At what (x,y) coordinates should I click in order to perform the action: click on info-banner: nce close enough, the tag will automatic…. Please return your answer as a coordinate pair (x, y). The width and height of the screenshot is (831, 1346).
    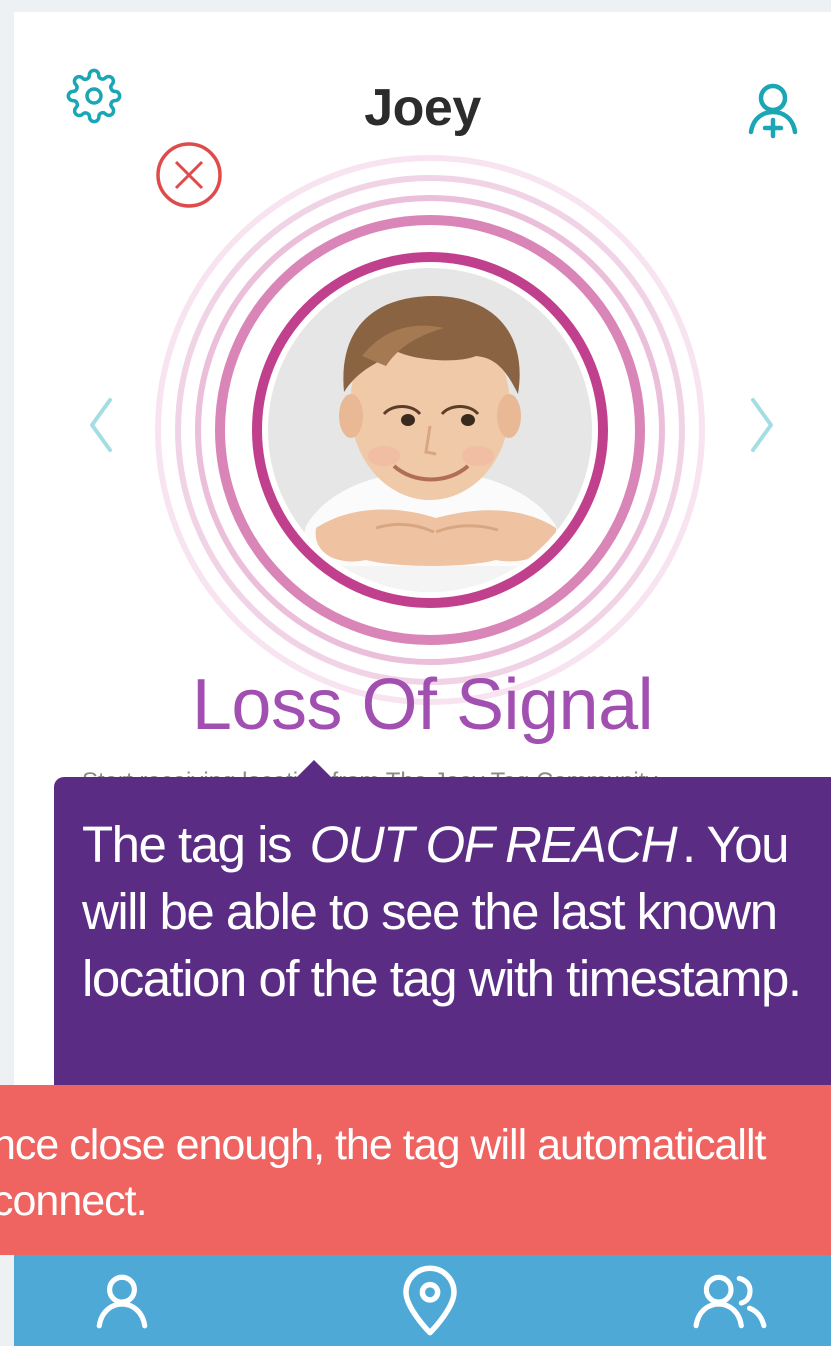
    Looking at the image, I should click on (415, 1170).